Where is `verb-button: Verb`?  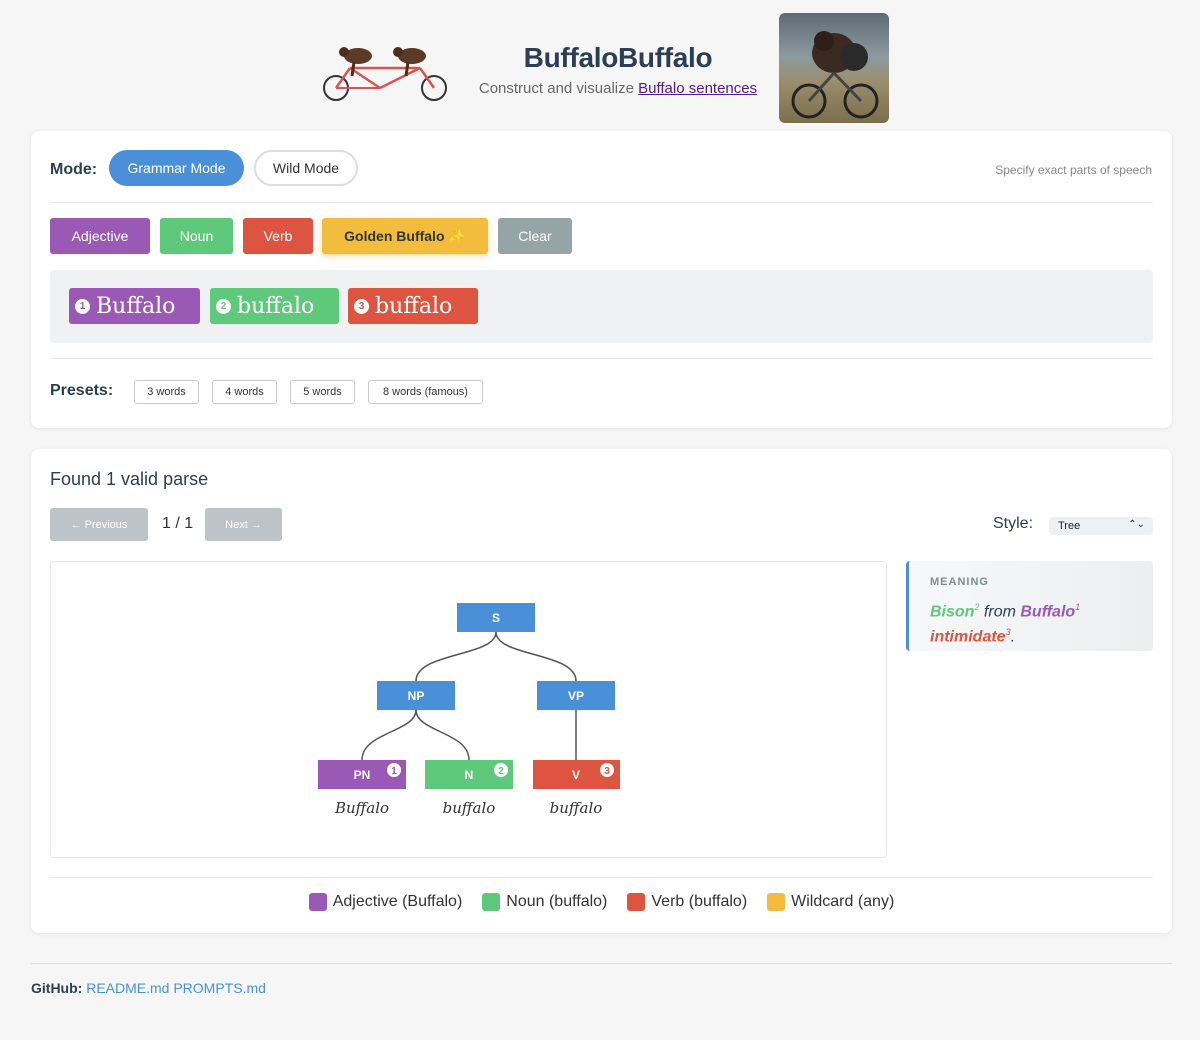
verb-button: Verb is located at coordinates (278, 236).